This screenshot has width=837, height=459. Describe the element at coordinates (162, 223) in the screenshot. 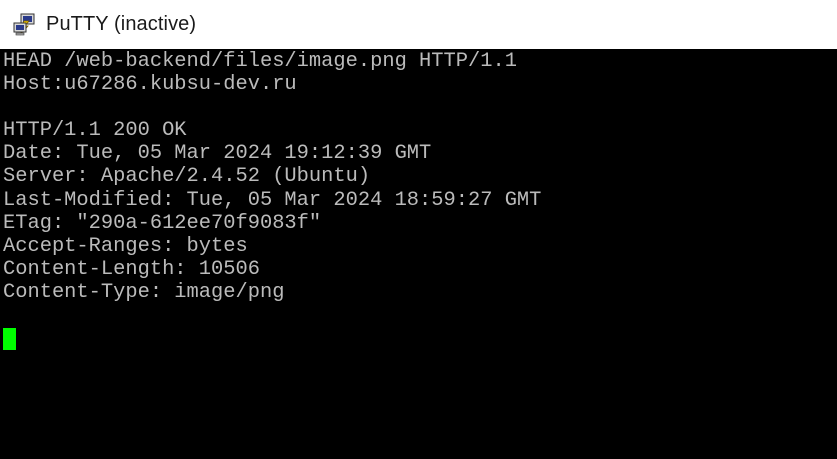

I see `terminal-line: ETag: "290a-612ee70f9083f"` at that location.